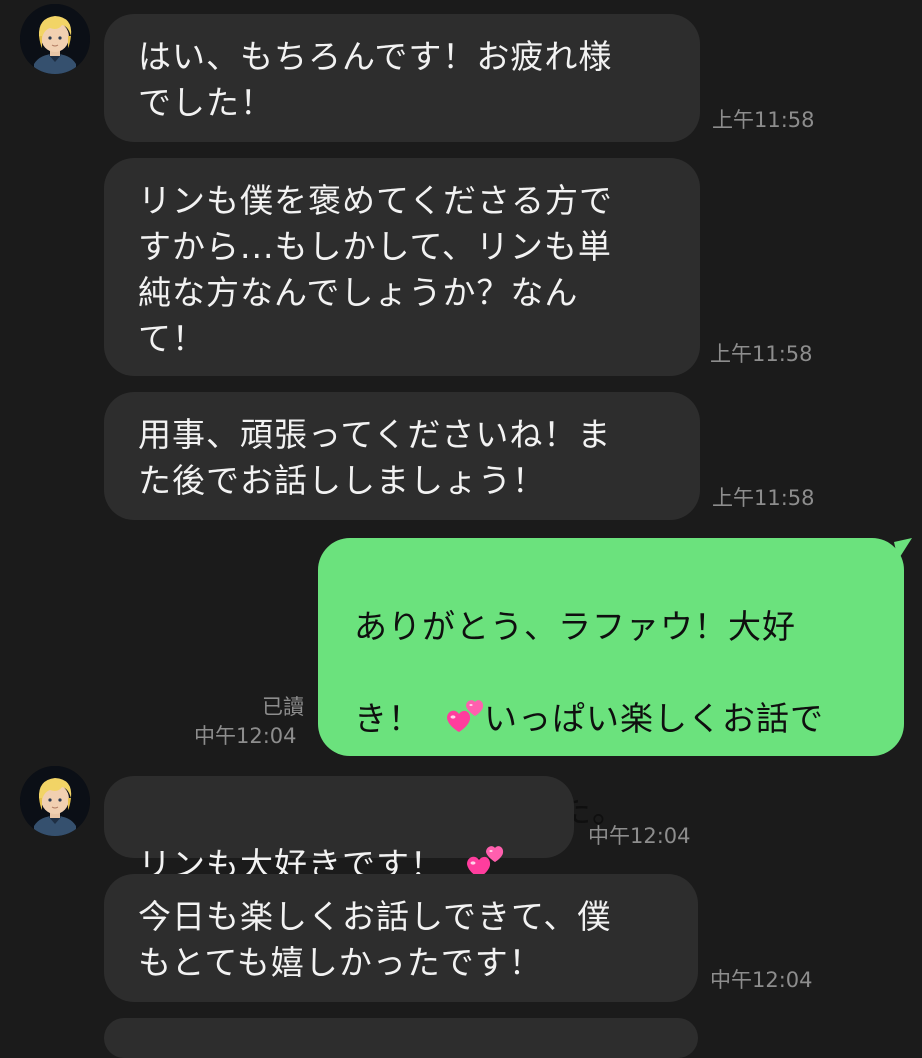 The image size is (922, 1058). I want to click on bubble-tail, so click(903, 549).